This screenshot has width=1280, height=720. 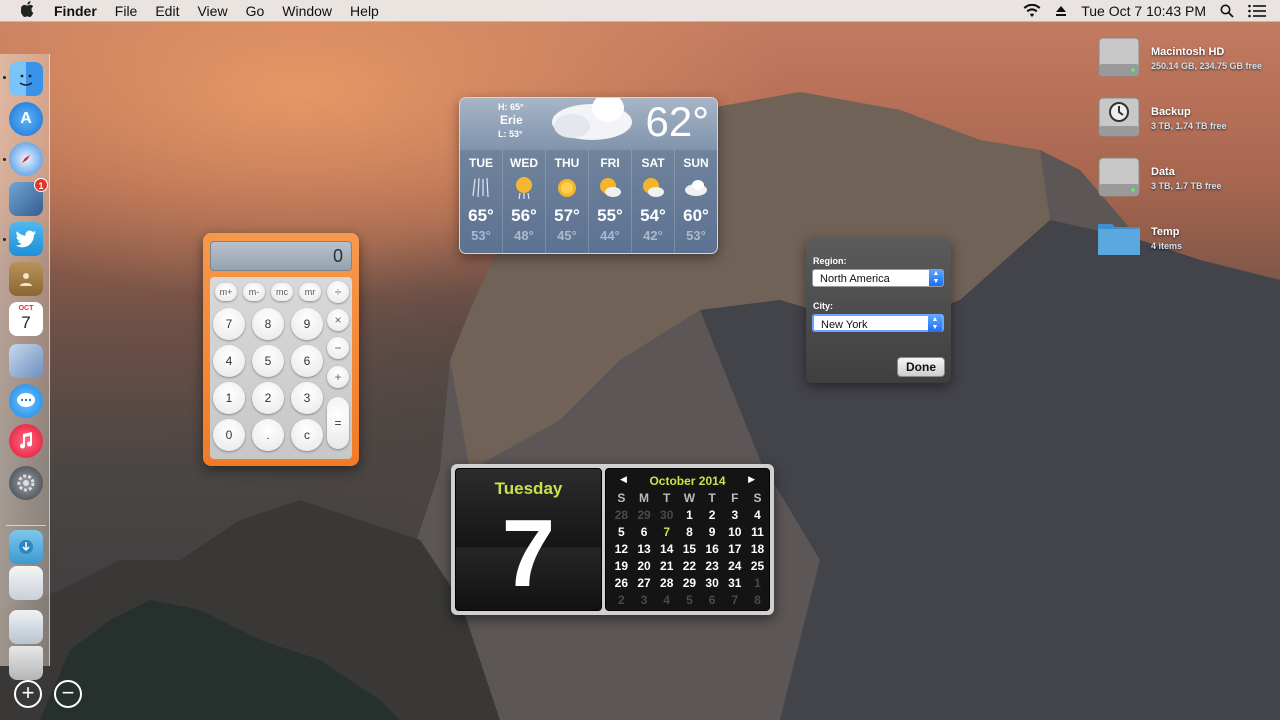 I want to click on menu-go: Go, so click(x=255, y=11).